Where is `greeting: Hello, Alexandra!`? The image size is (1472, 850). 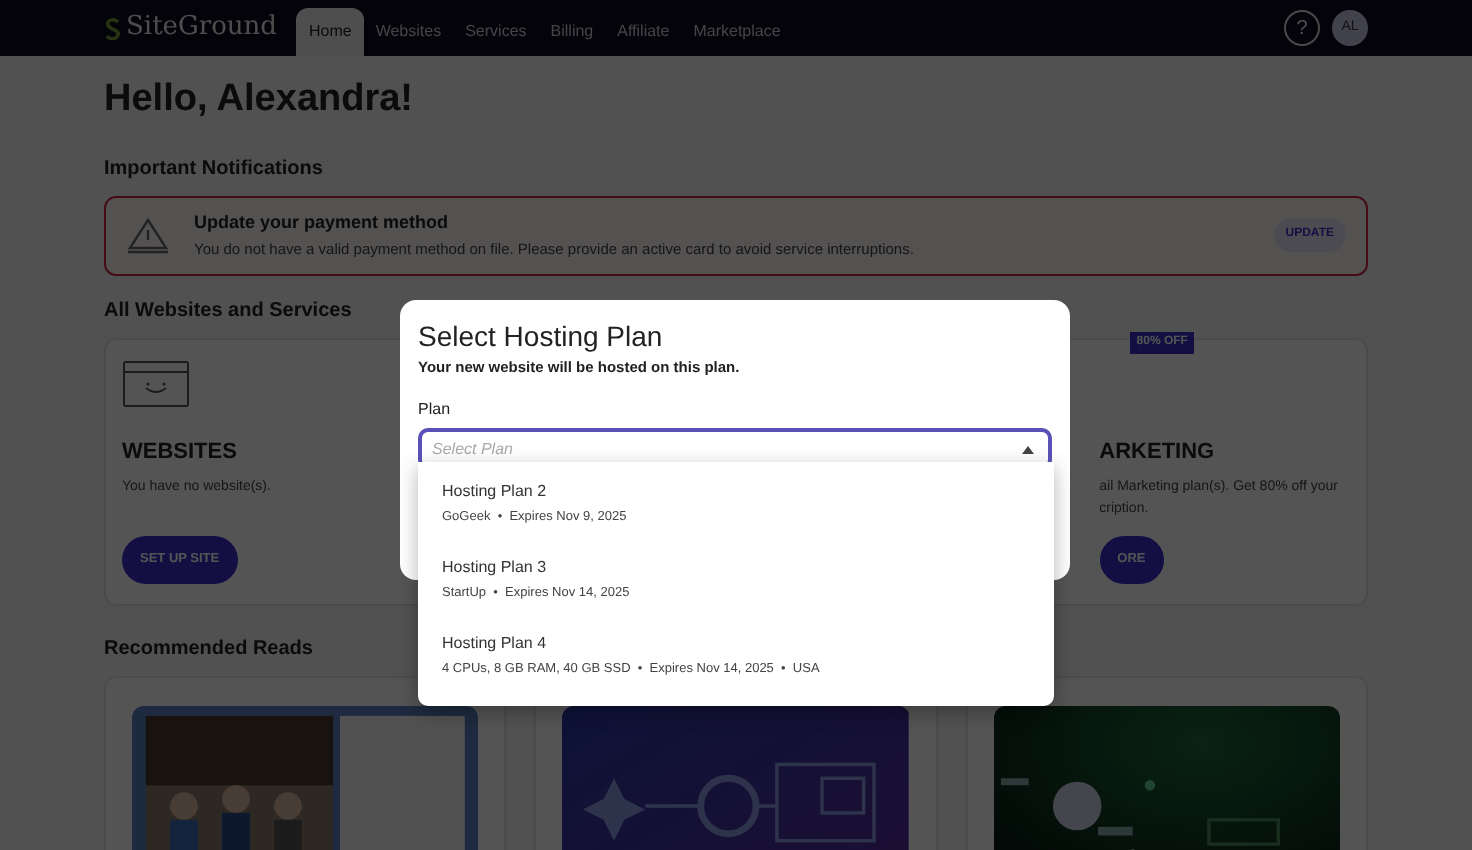
greeting: Hello, Alexandra! is located at coordinates (260, 101).